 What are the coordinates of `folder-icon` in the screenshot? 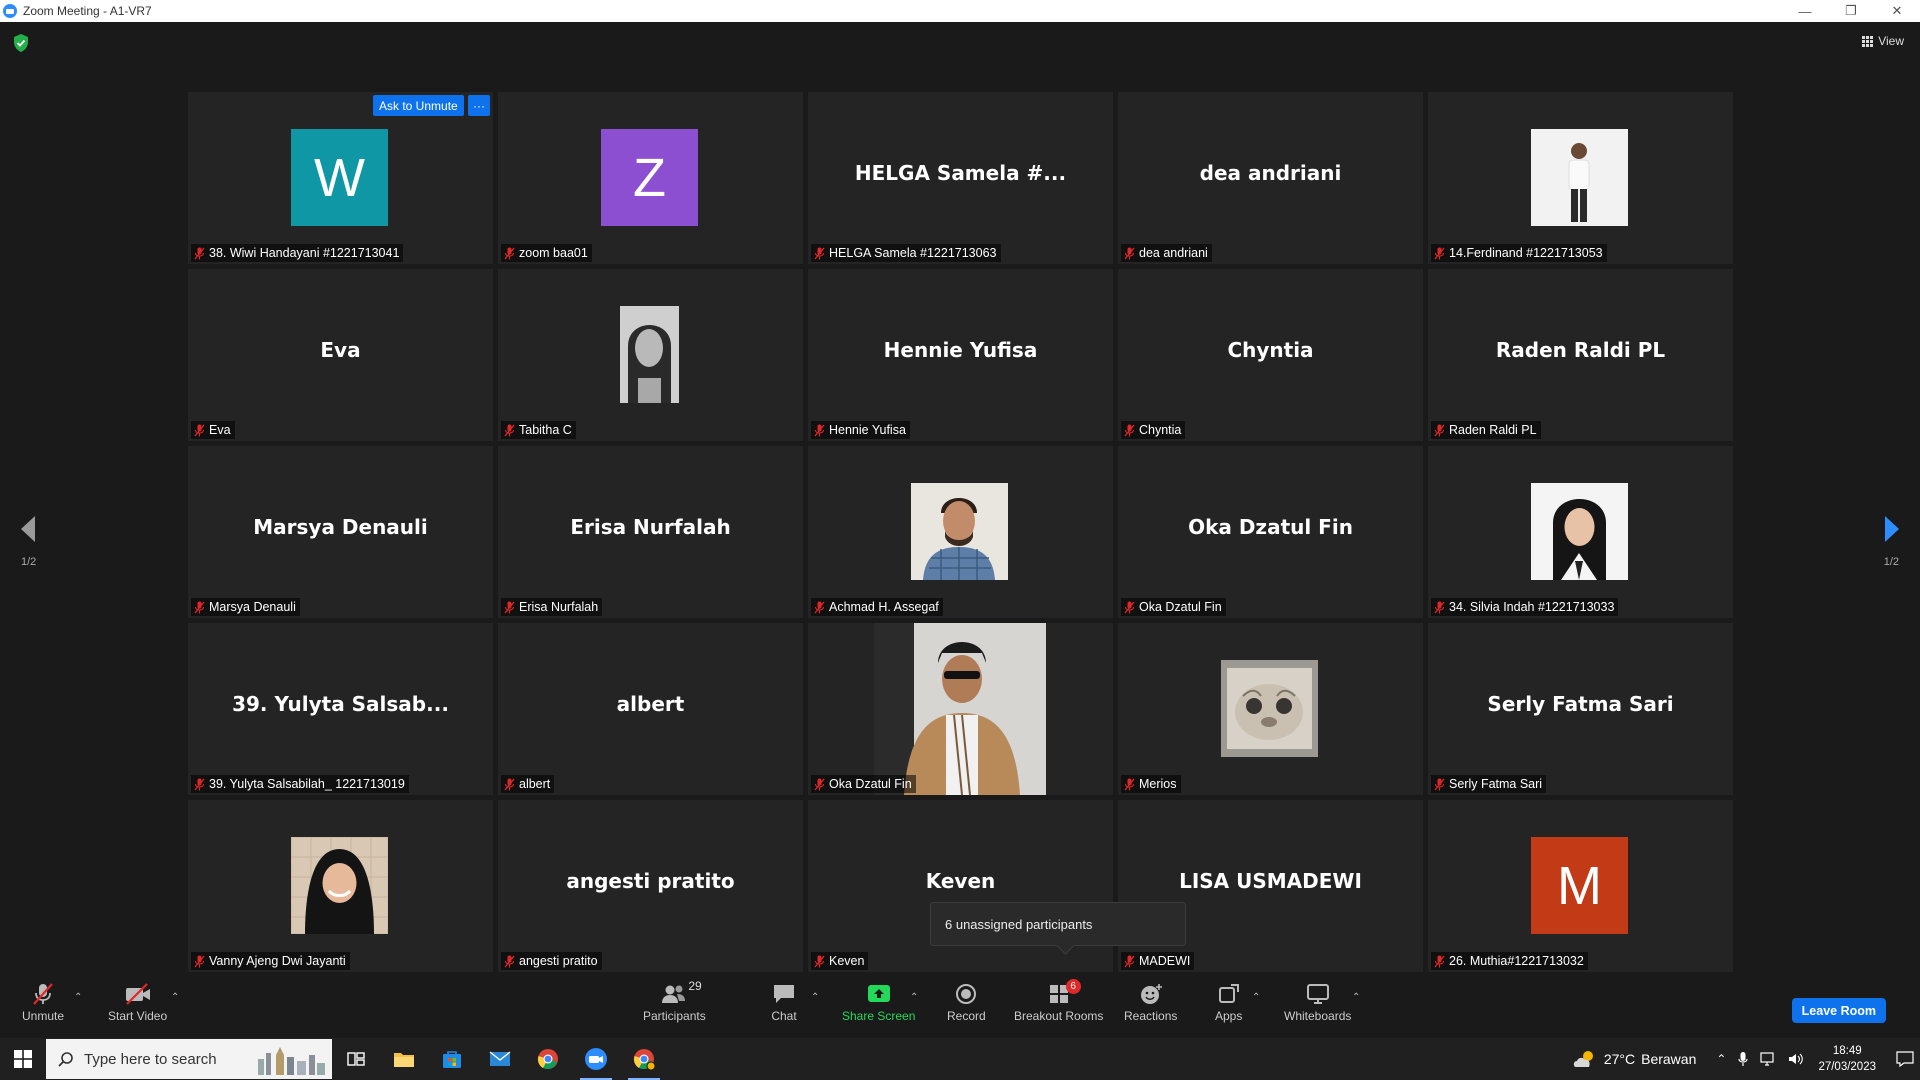 It's located at (404, 1060).